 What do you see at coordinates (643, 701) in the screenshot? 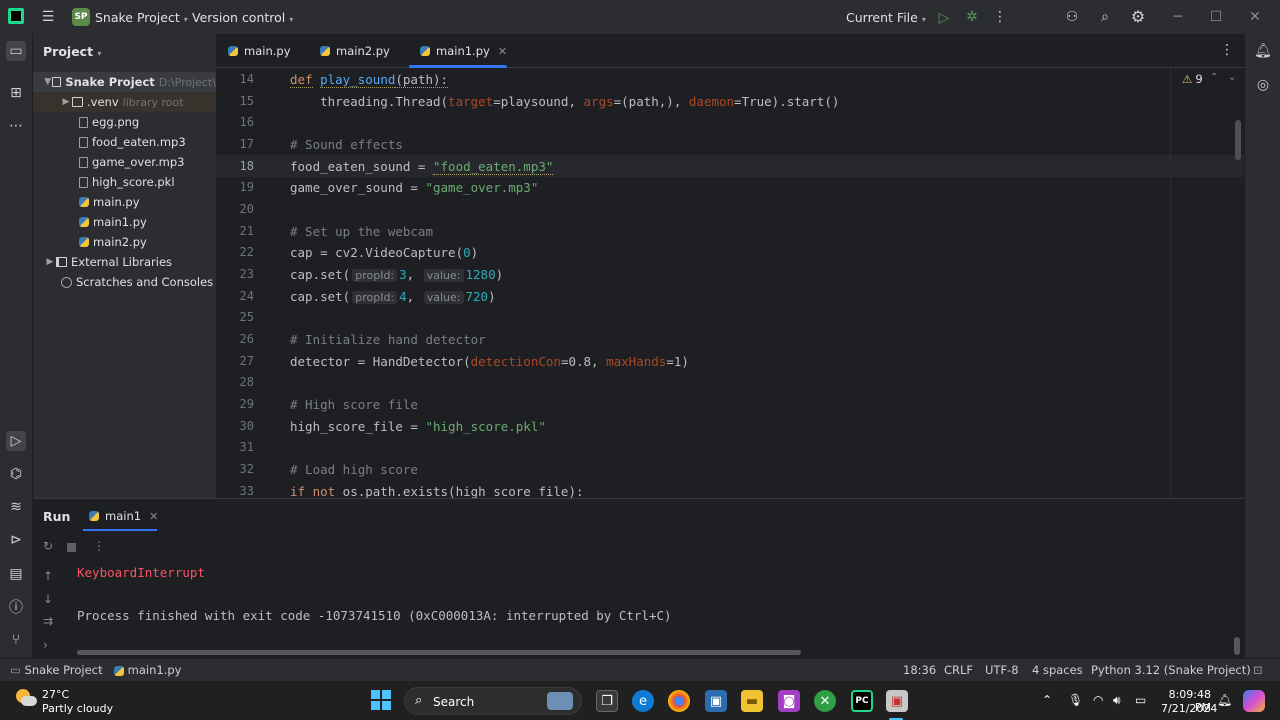
I see `edge-browser-icon: e` at bounding box center [643, 701].